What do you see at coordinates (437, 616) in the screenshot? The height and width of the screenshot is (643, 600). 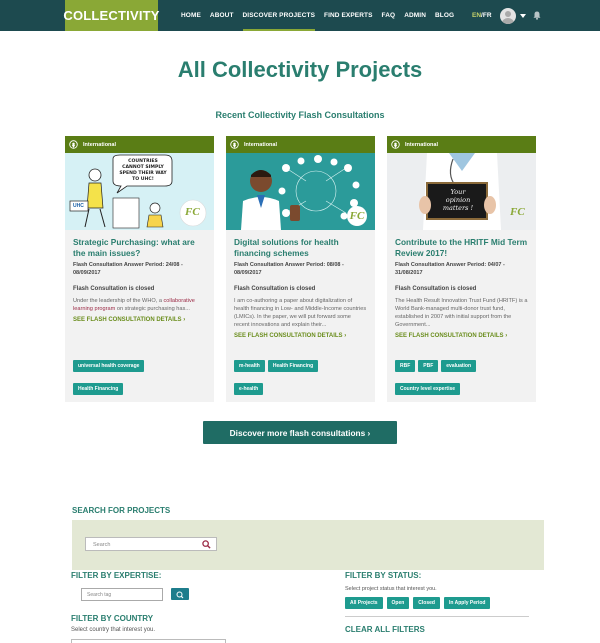 I see `divider` at bounding box center [437, 616].